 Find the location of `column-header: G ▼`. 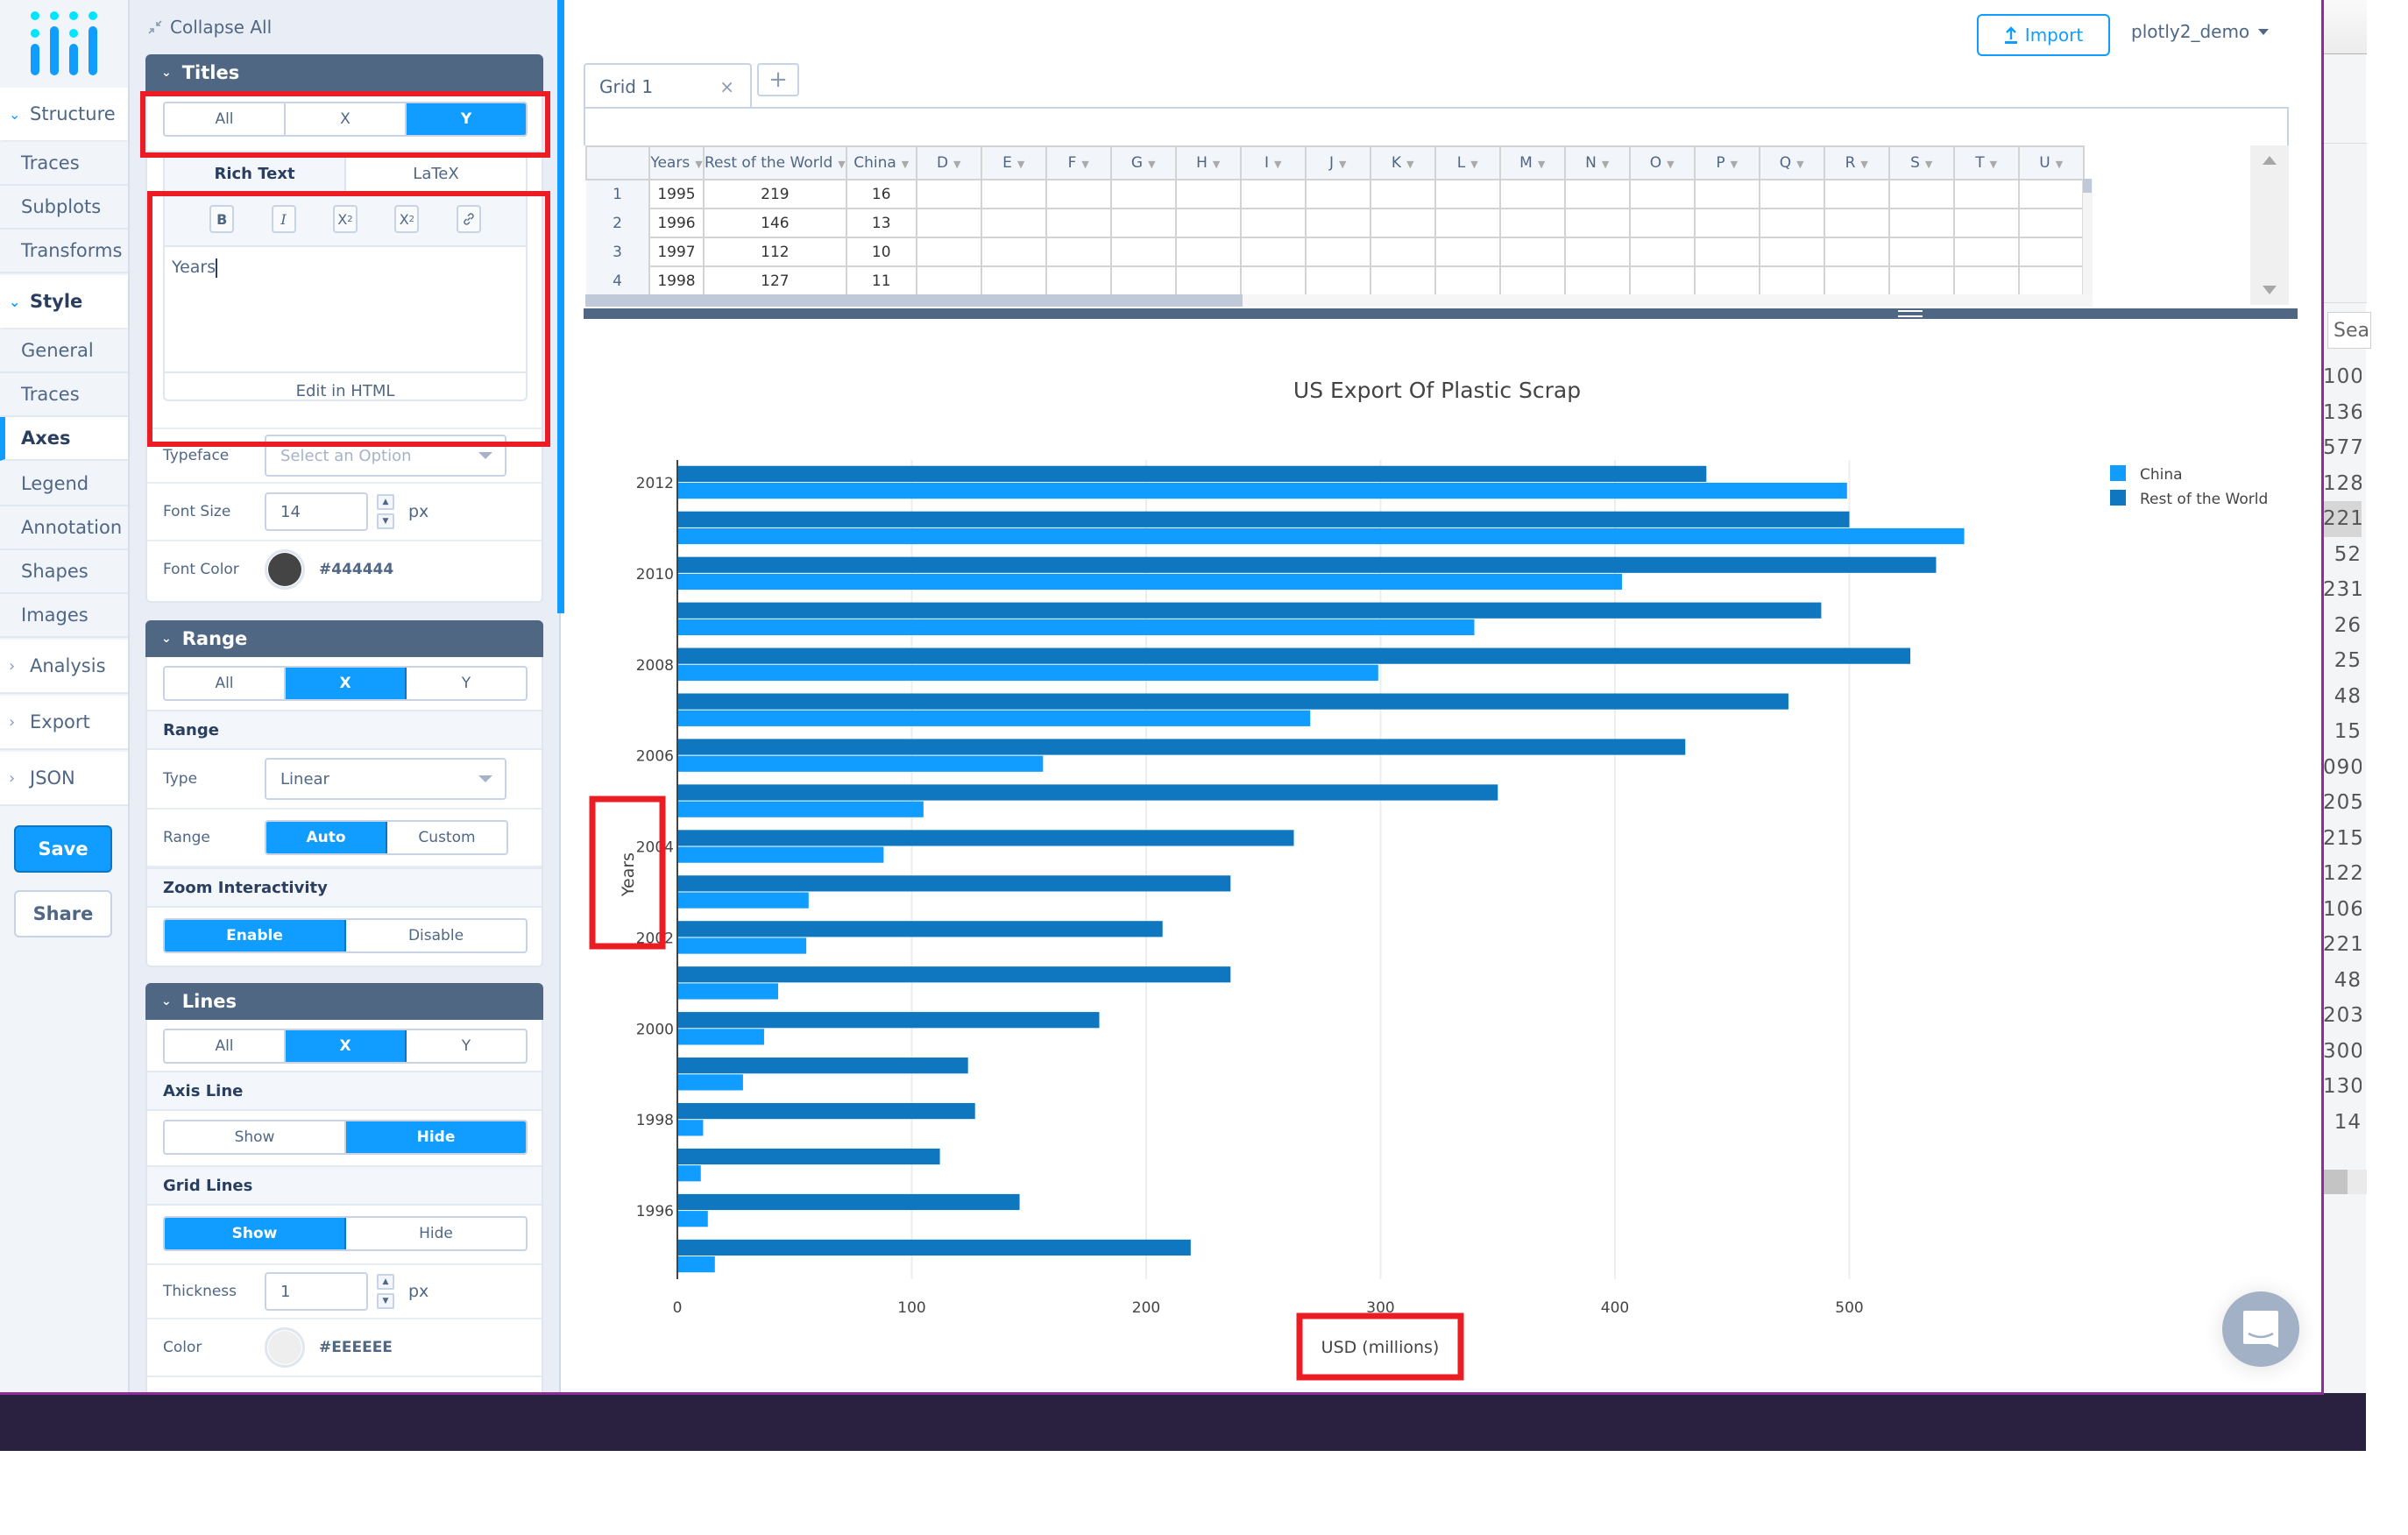

column-header: G ▼ is located at coordinates (1143, 162).